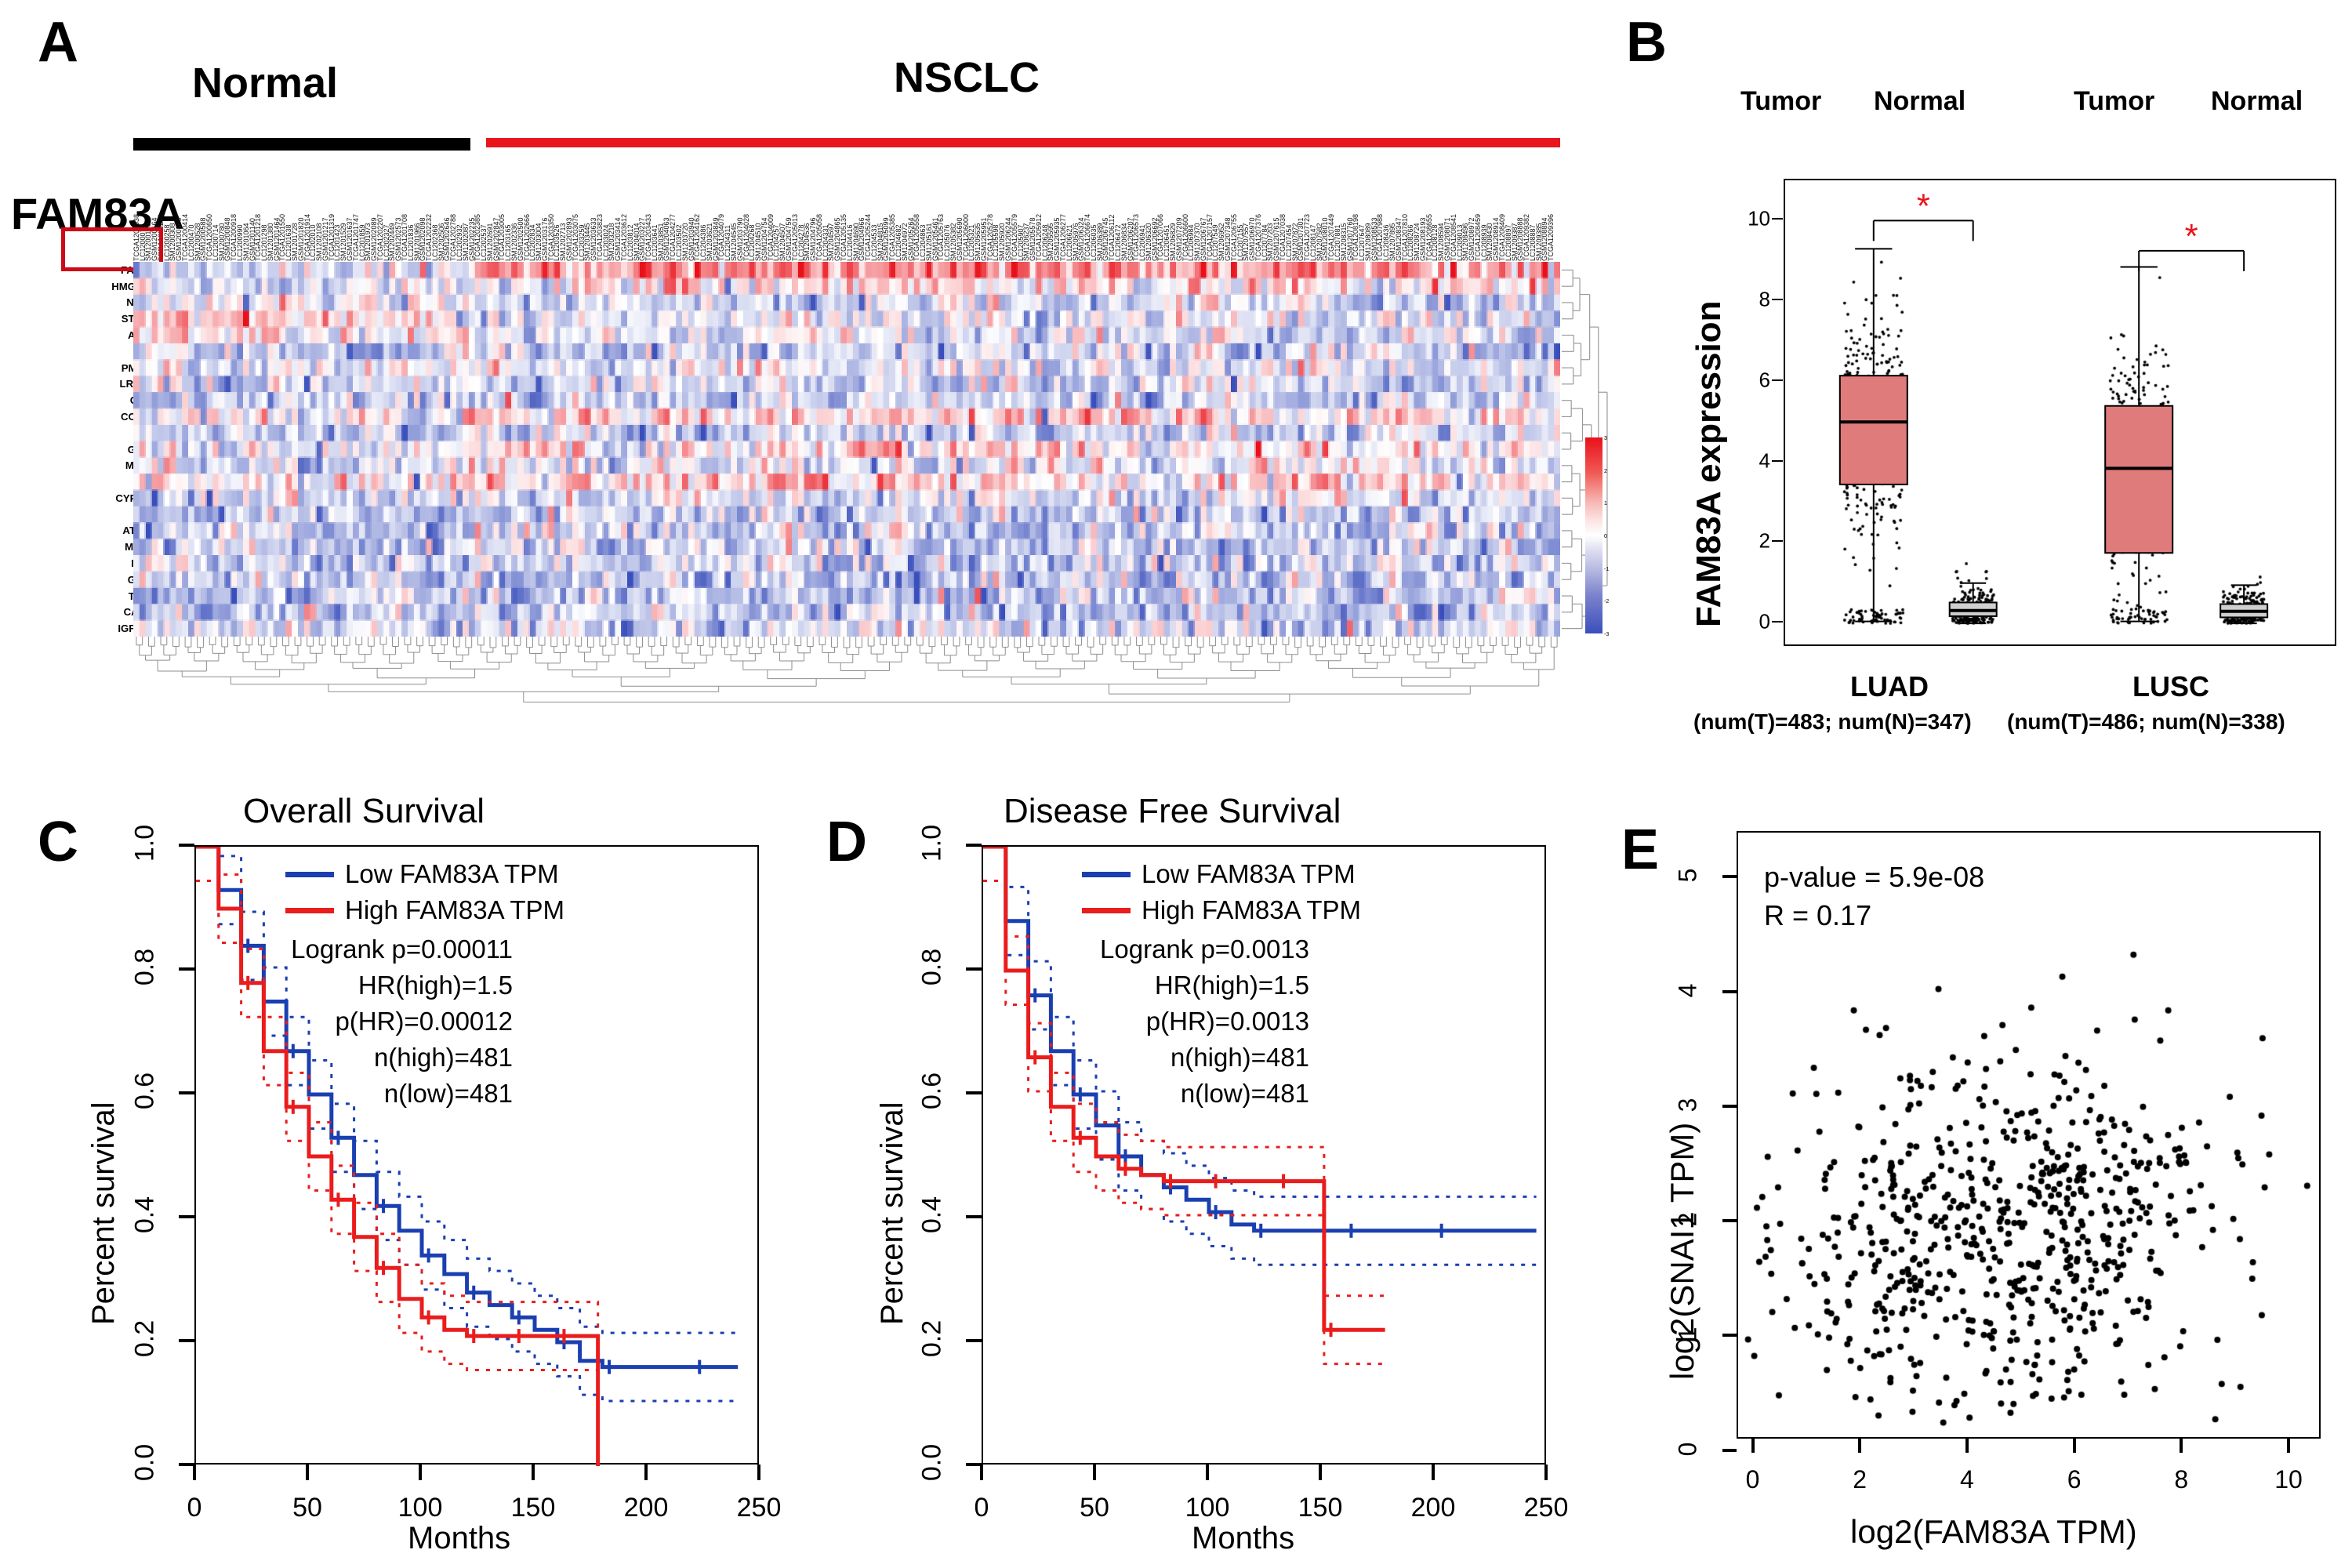 The width and height of the screenshot is (2352, 1568). I want to click on colorbar-gradient, so click(1593, 535).